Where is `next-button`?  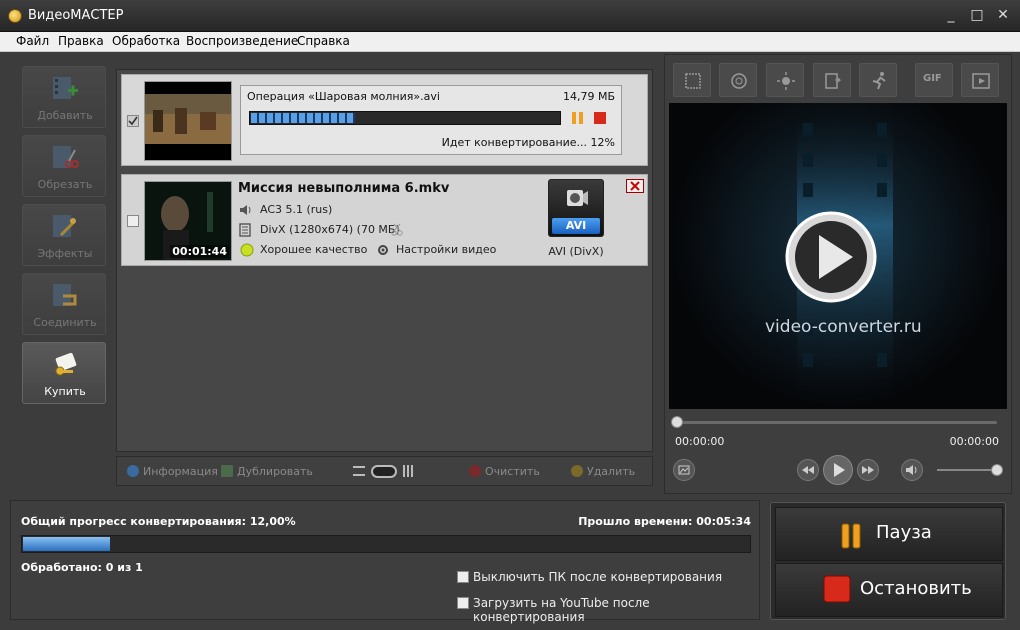 next-button is located at coordinates (868, 470).